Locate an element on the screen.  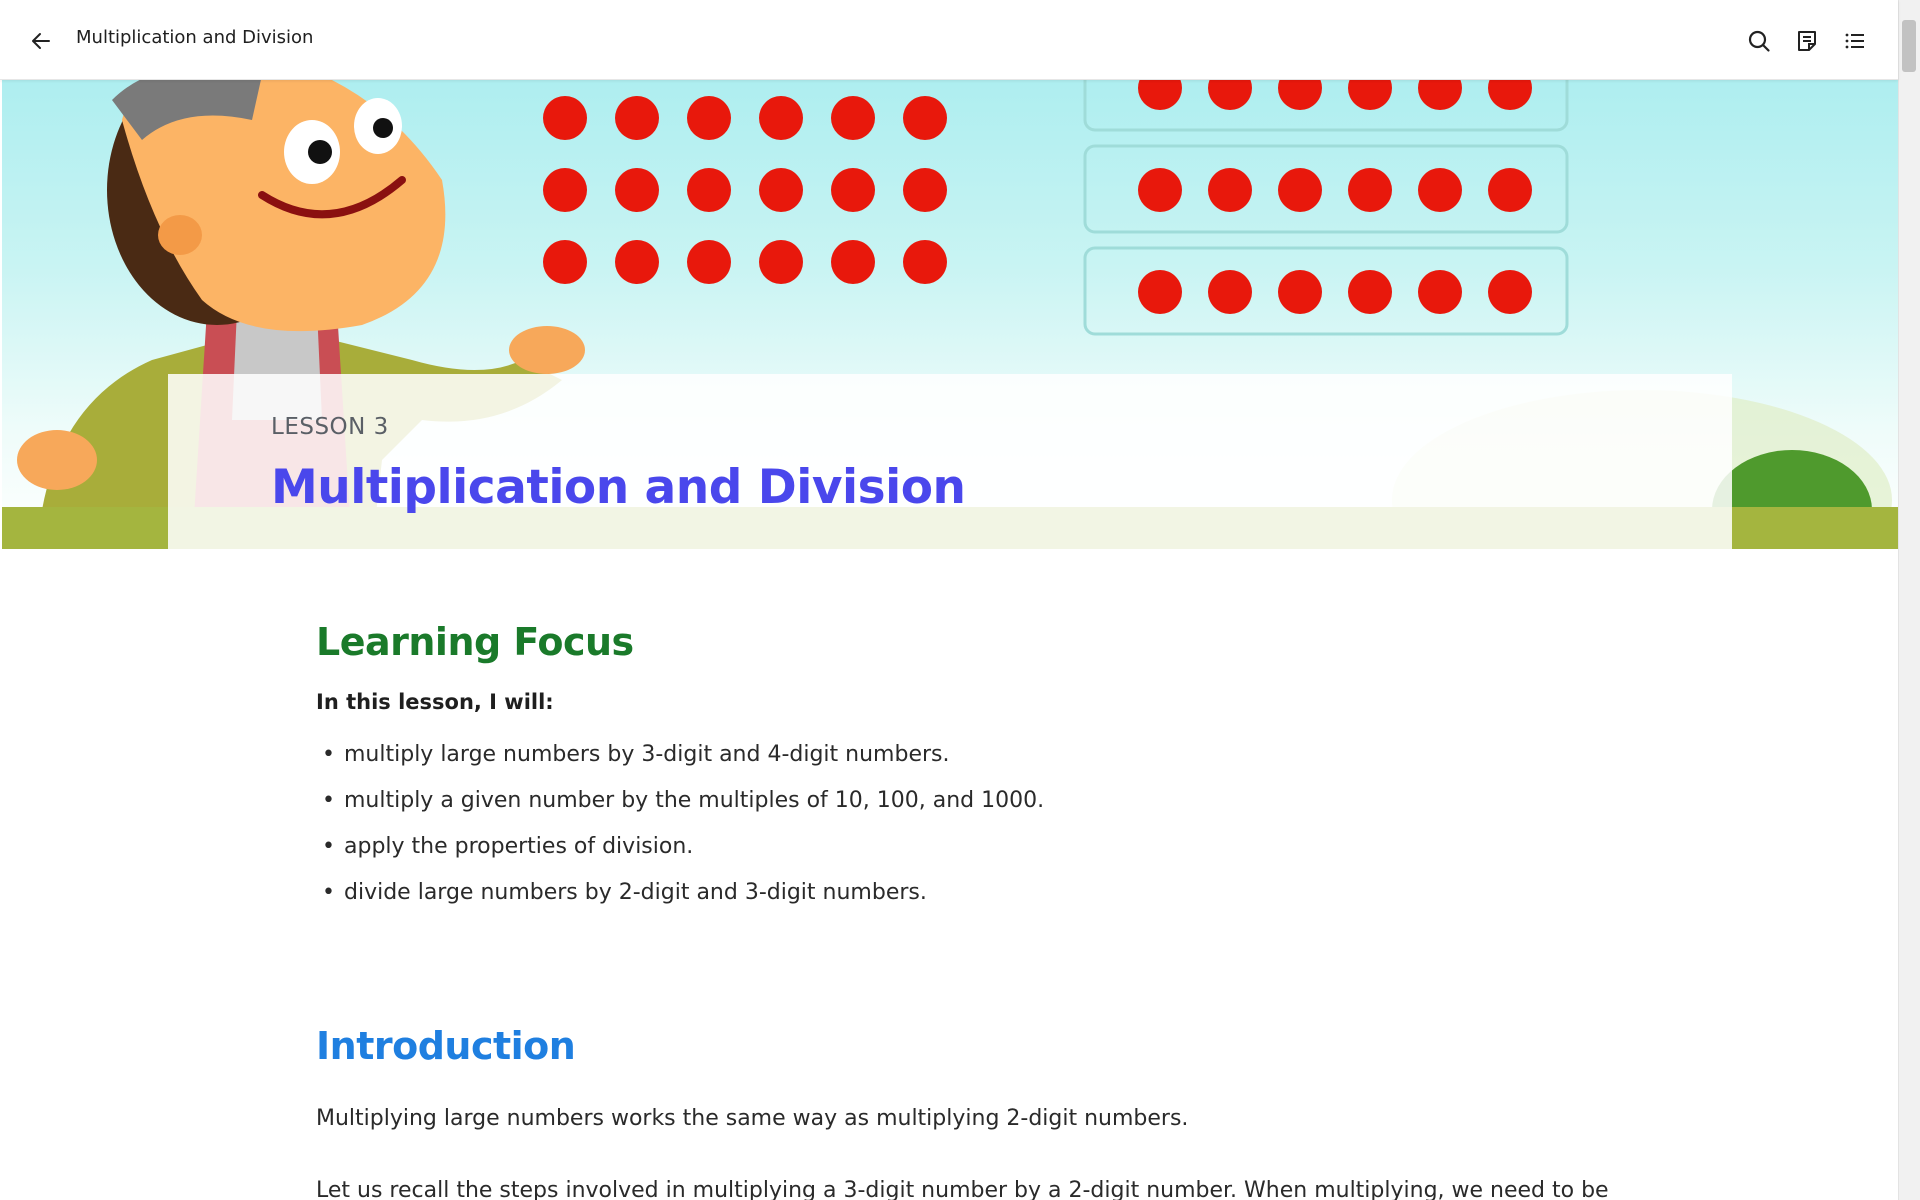
toolbar-actions is located at coordinates (1807, 41).